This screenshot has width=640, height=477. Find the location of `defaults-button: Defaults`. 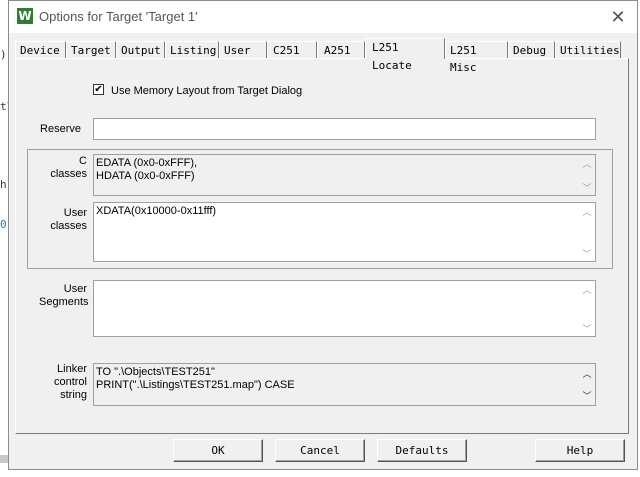

defaults-button: Defaults is located at coordinates (422, 450).